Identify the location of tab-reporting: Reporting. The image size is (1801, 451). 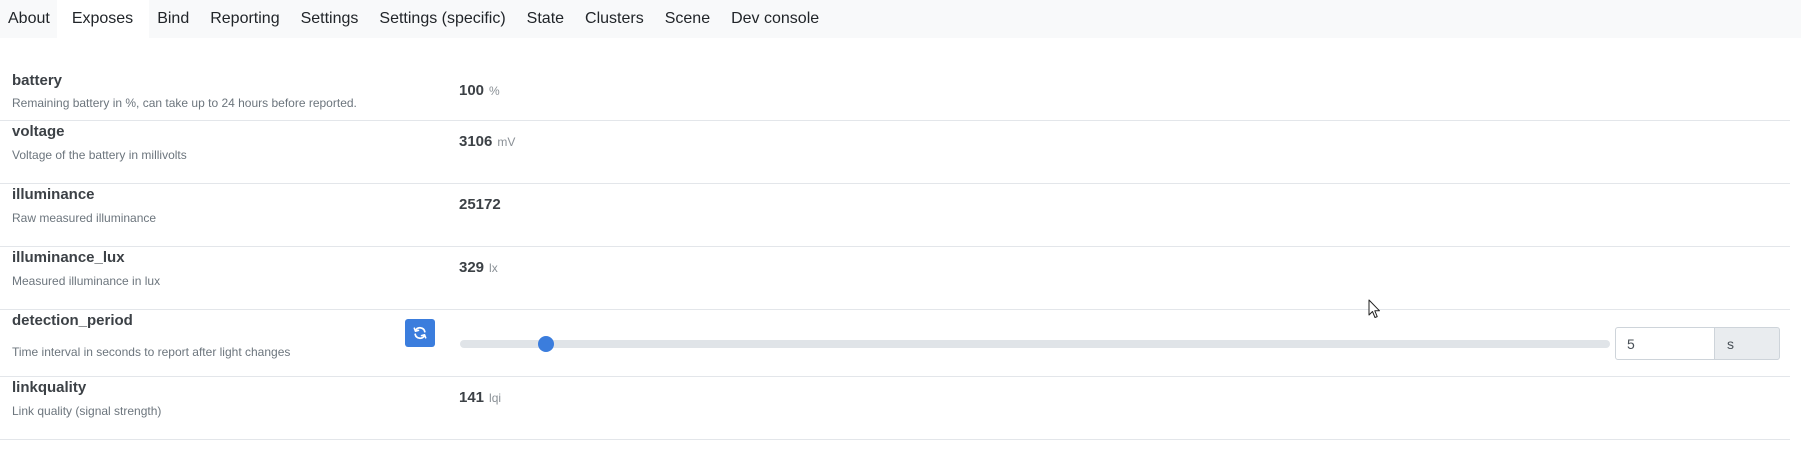
(247, 19).